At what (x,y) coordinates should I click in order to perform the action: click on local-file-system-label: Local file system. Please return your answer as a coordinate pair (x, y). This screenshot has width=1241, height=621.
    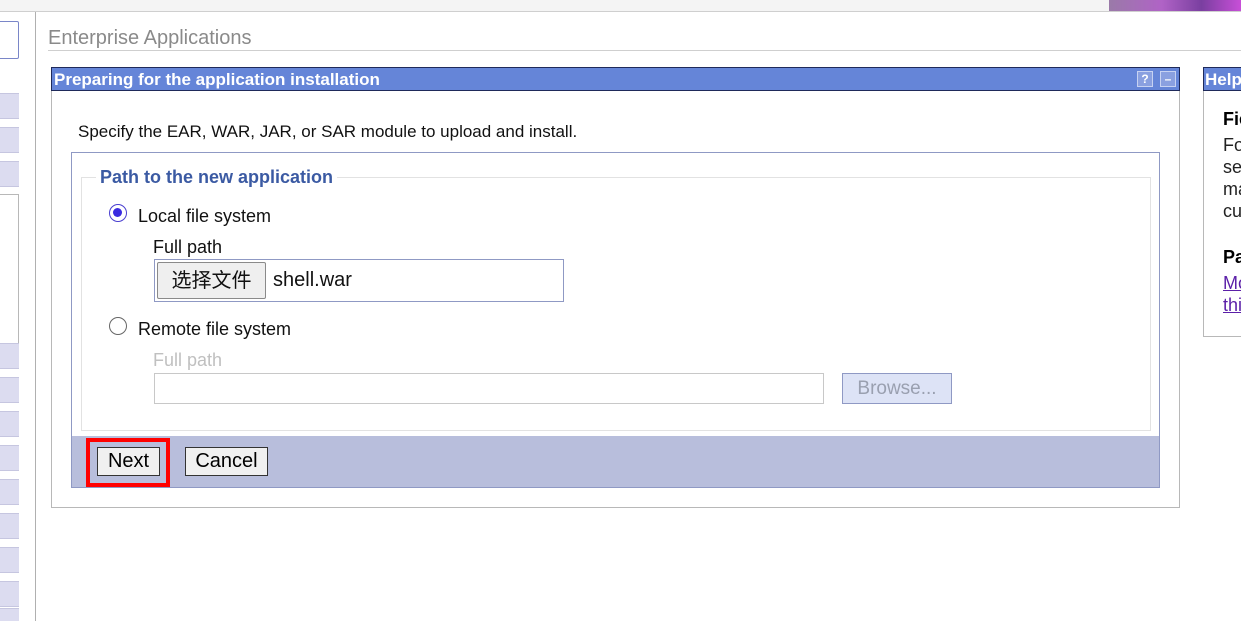
    Looking at the image, I should click on (204, 216).